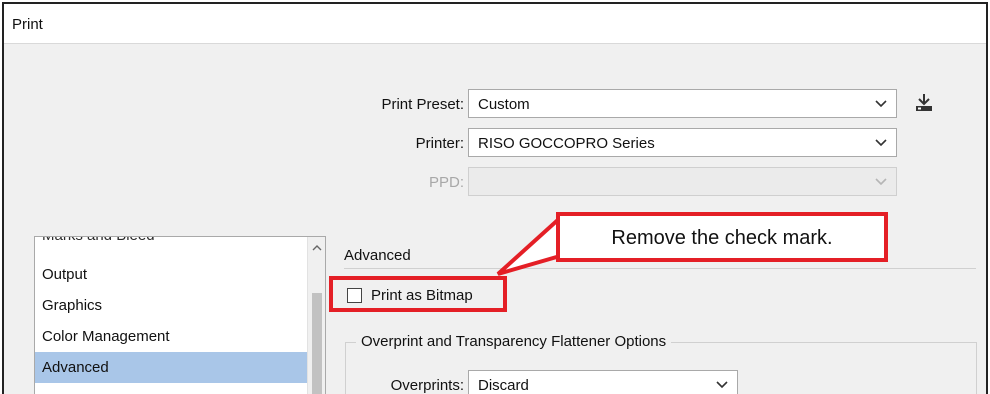  What do you see at coordinates (503, 385) in the screenshot?
I see `overprints-value: Discard` at bounding box center [503, 385].